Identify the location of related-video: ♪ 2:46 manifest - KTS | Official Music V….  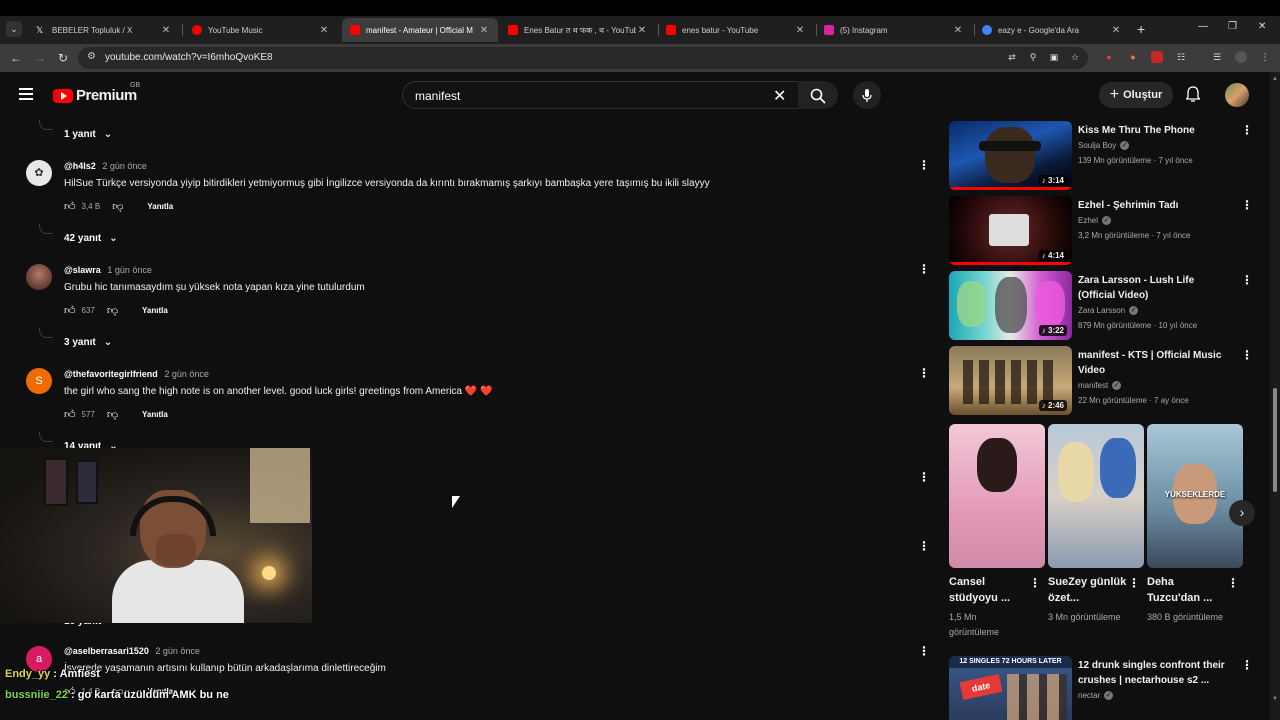
(1104, 382).